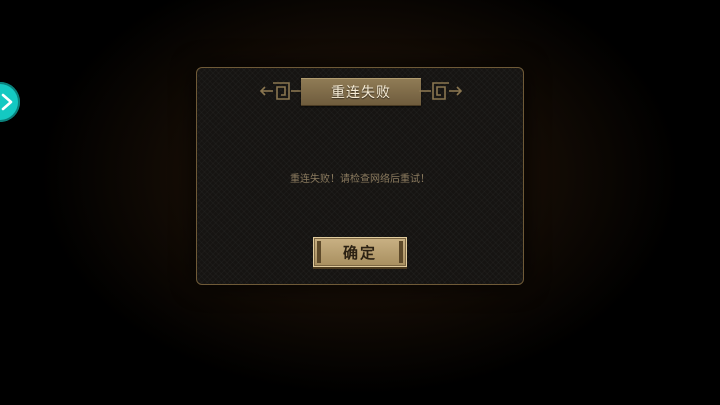 Image resolution: width=720 pixels, height=405 pixels. What do you see at coordinates (360, 179) in the screenshot?
I see `dialog-message: 重连失败！请检查网络后重试！` at bounding box center [360, 179].